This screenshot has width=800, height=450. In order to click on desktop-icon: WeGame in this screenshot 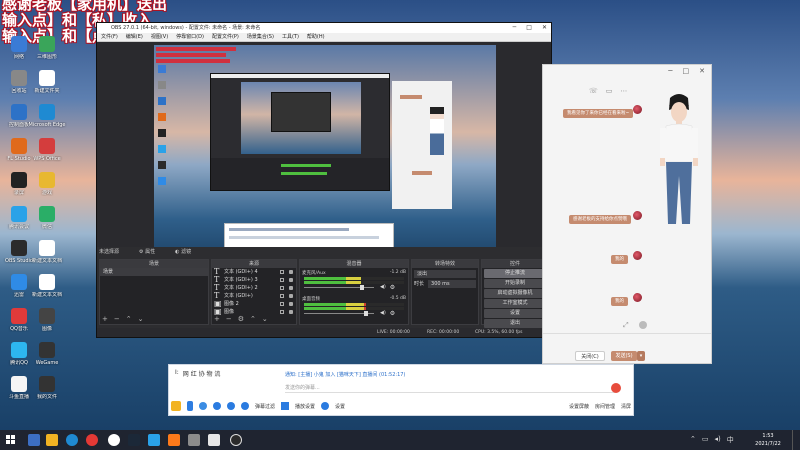, I will do `click(47, 359)`.